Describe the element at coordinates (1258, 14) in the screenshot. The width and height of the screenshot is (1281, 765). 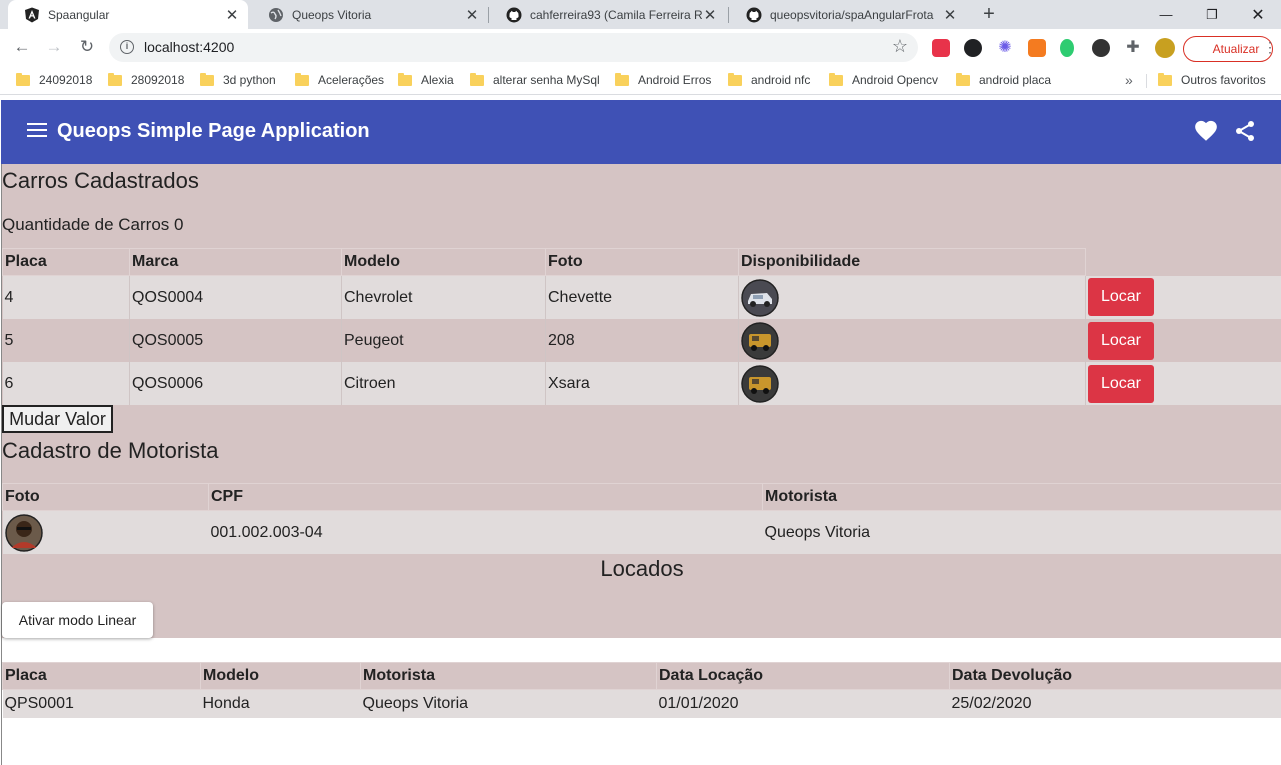
I see `close-window-icon: ✕` at that location.